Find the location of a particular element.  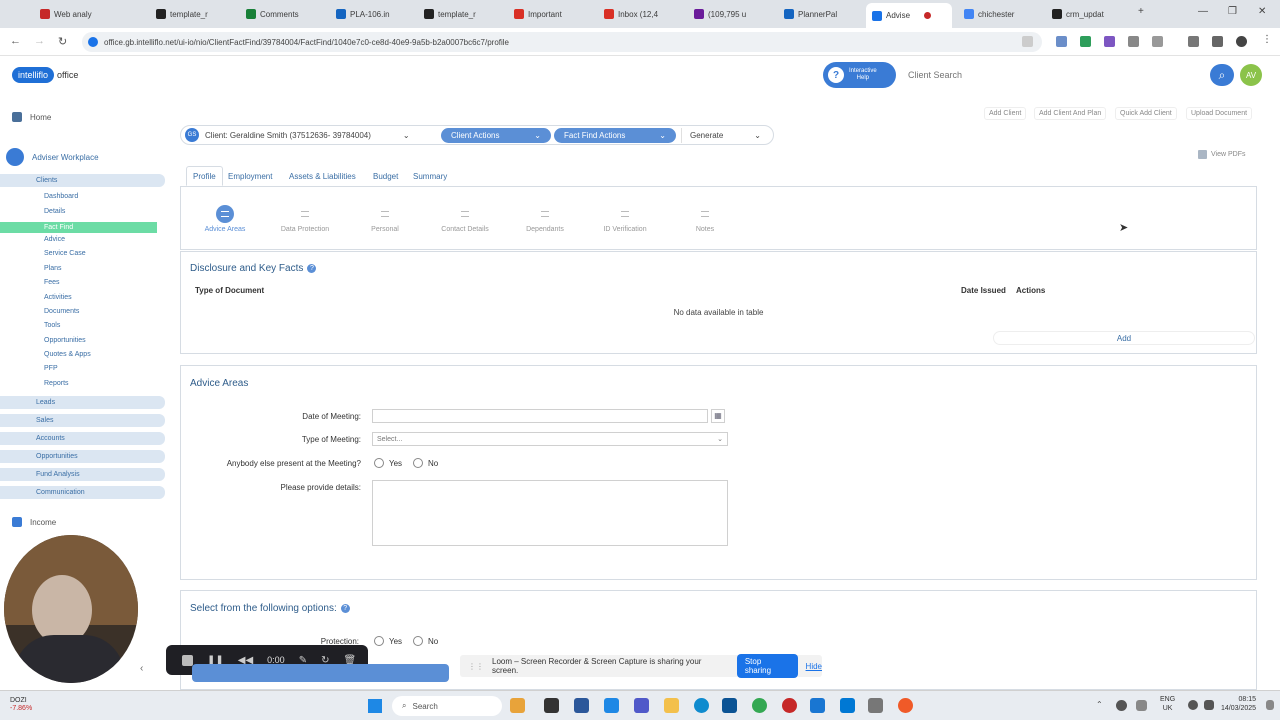

step-id-verification: ID Verification is located at coordinates (625, 219).